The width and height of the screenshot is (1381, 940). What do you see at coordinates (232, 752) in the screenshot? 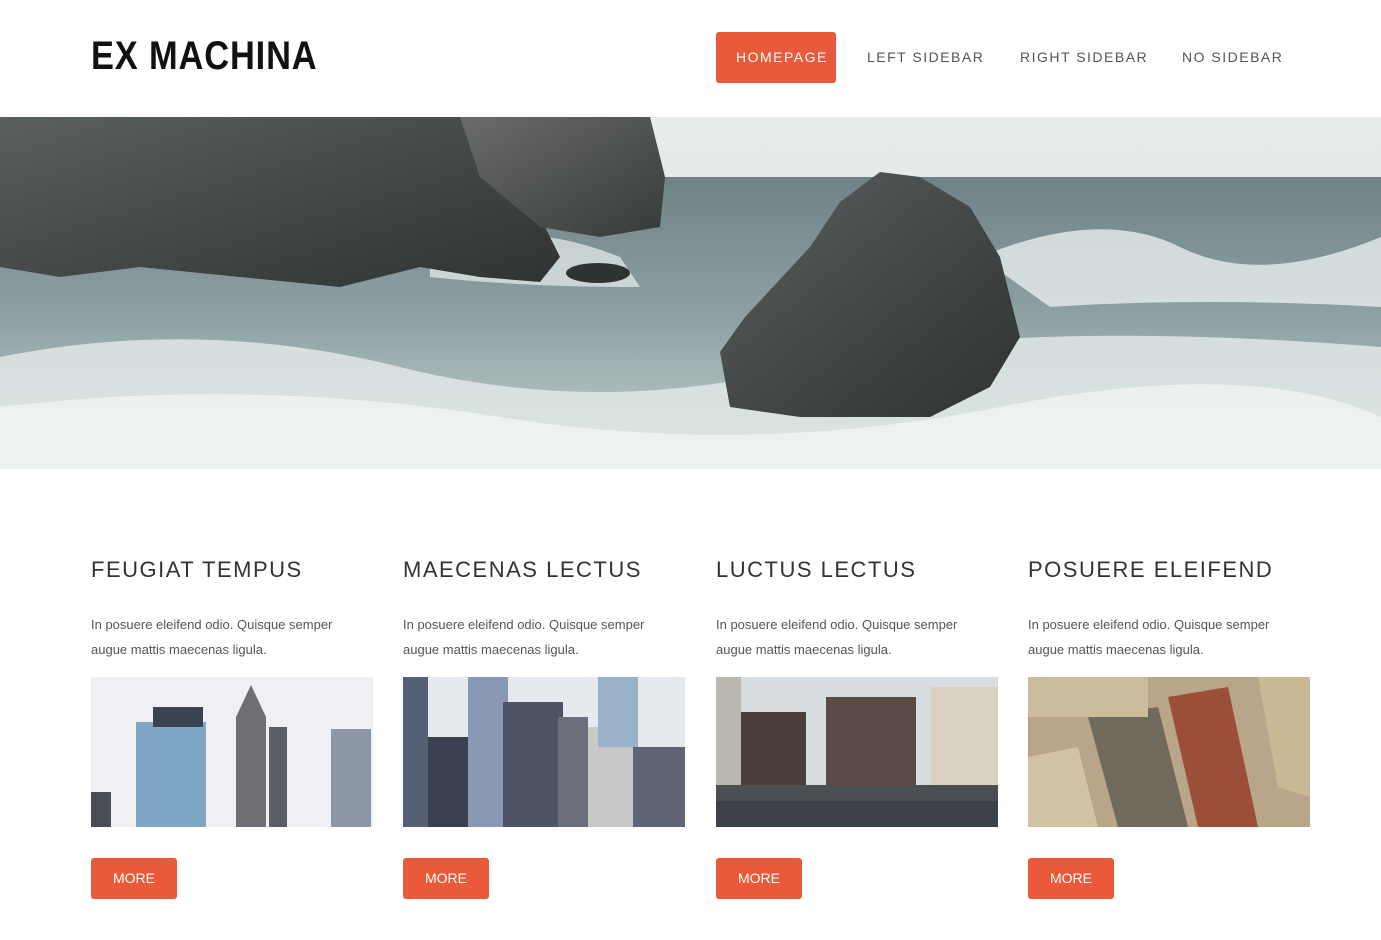
I see `card-image-skyscrapers` at bounding box center [232, 752].